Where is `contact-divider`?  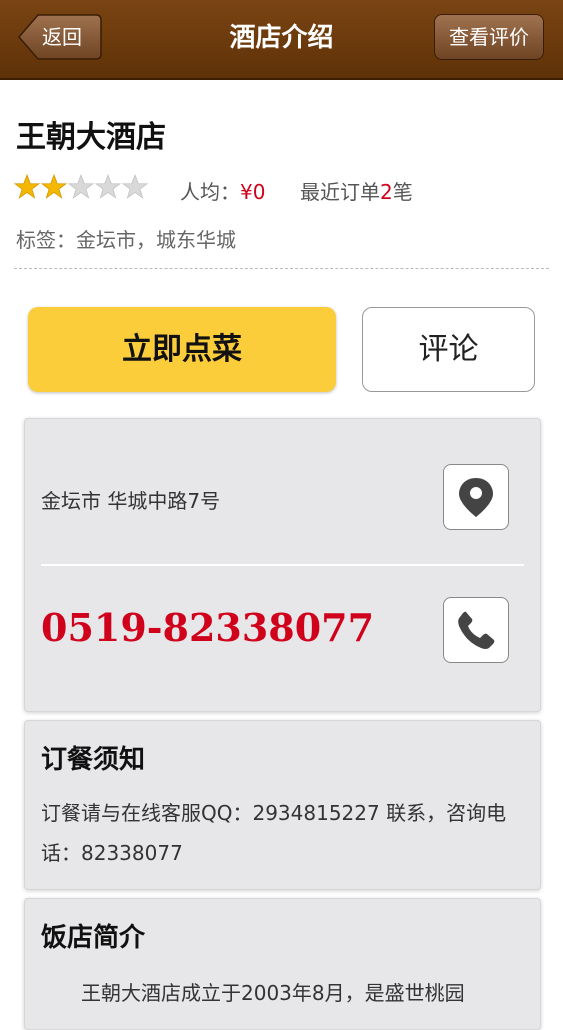
contact-divider is located at coordinates (282, 565).